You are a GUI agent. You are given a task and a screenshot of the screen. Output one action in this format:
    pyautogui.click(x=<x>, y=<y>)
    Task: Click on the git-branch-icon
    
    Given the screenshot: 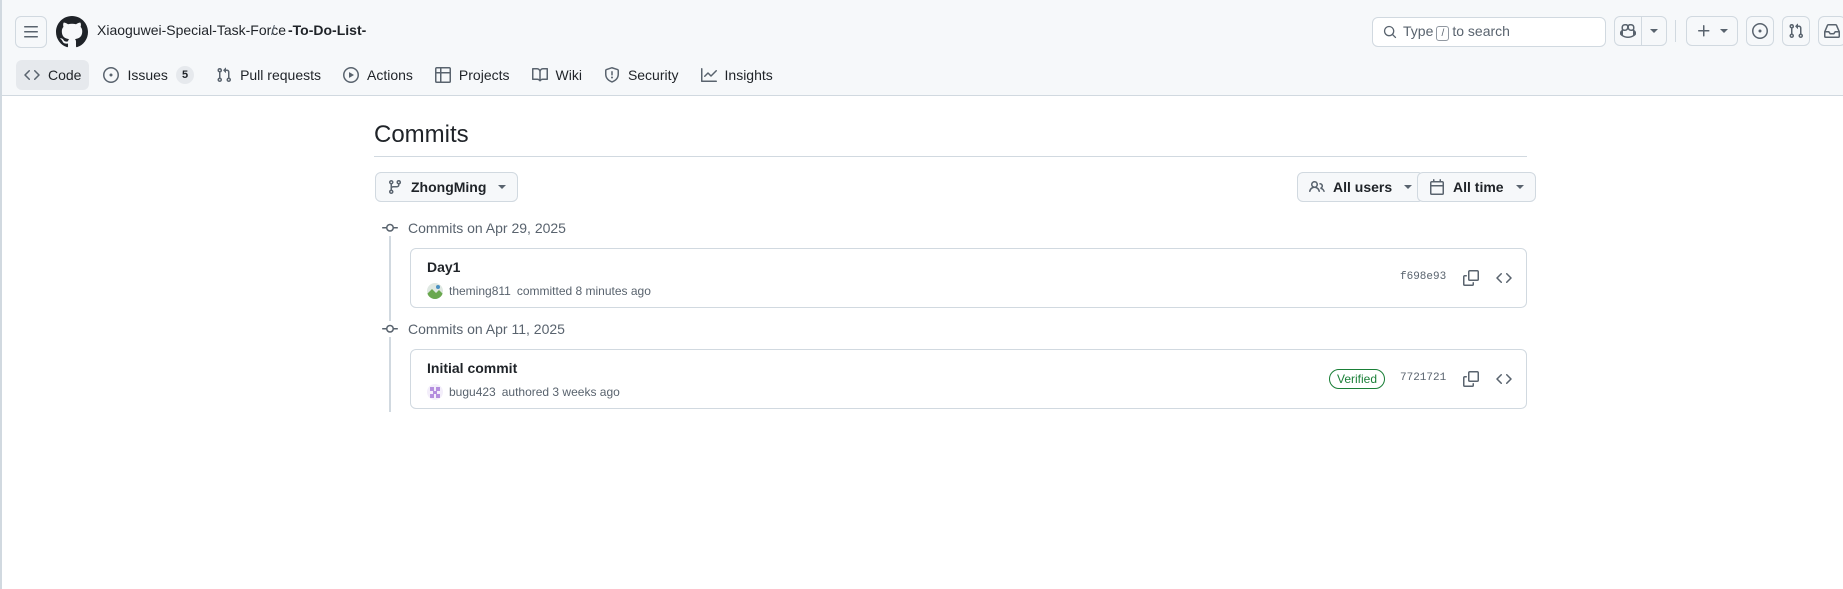 What is the action you would take?
    pyautogui.click(x=394, y=187)
    